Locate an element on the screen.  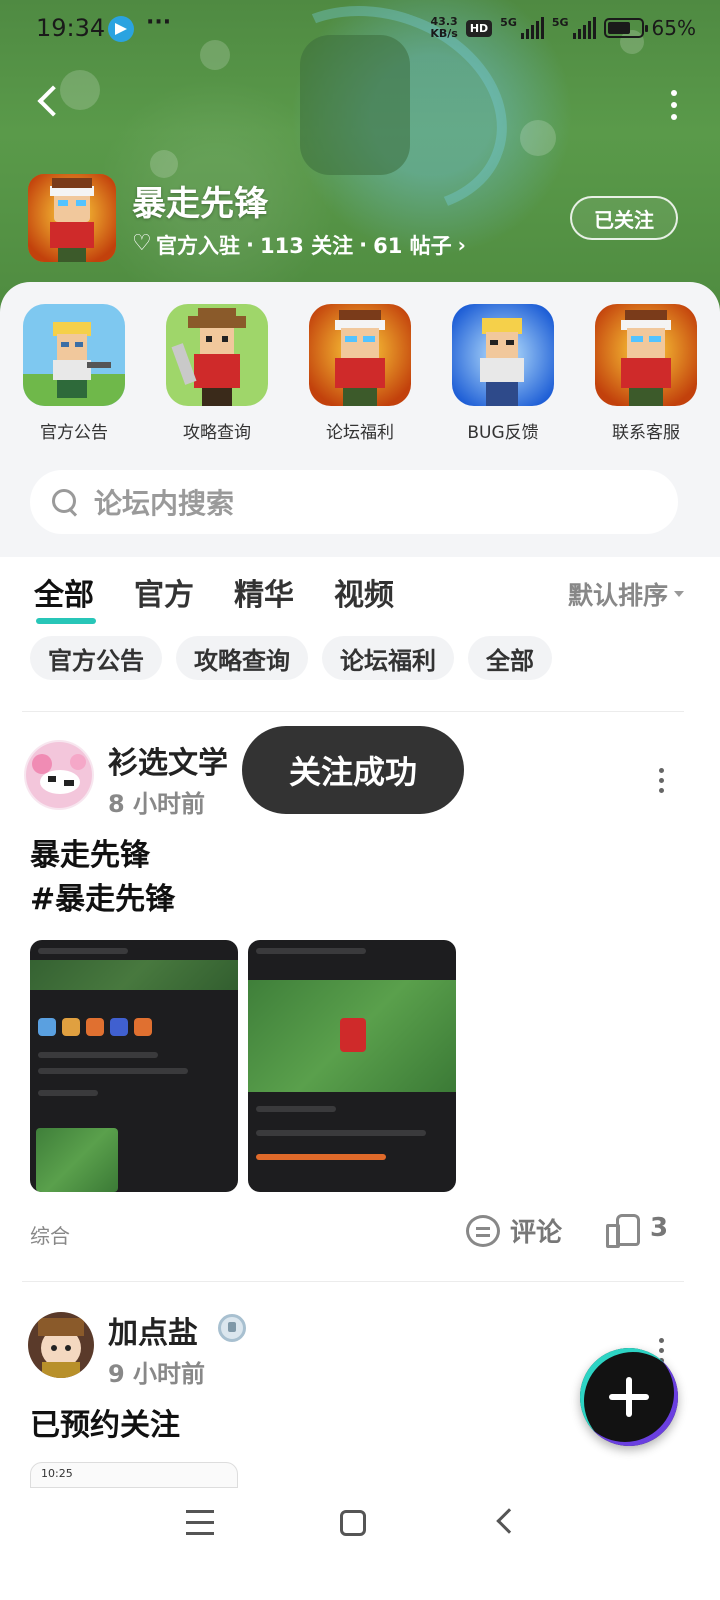
menu-icon is located at coordinates (200, 1523).